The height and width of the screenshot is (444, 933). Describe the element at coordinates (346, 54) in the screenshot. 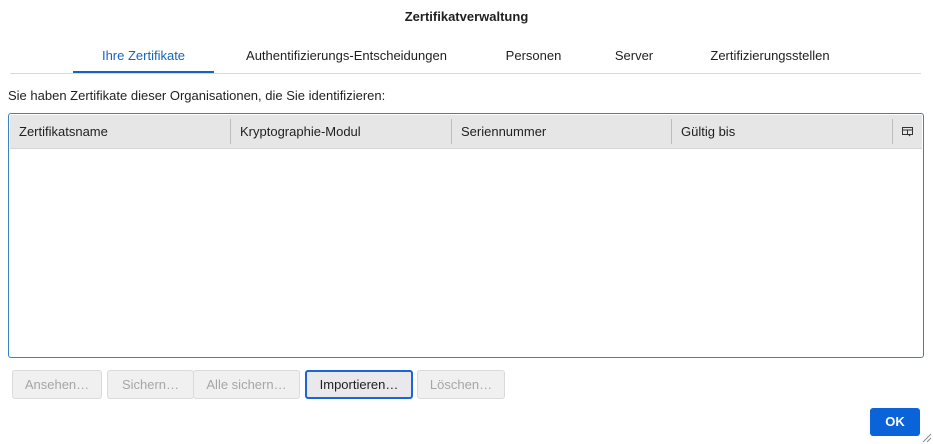

I see `tab-authentifizierungs-entscheidungen: Authentifizierungs-Entscheidungen` at that location.